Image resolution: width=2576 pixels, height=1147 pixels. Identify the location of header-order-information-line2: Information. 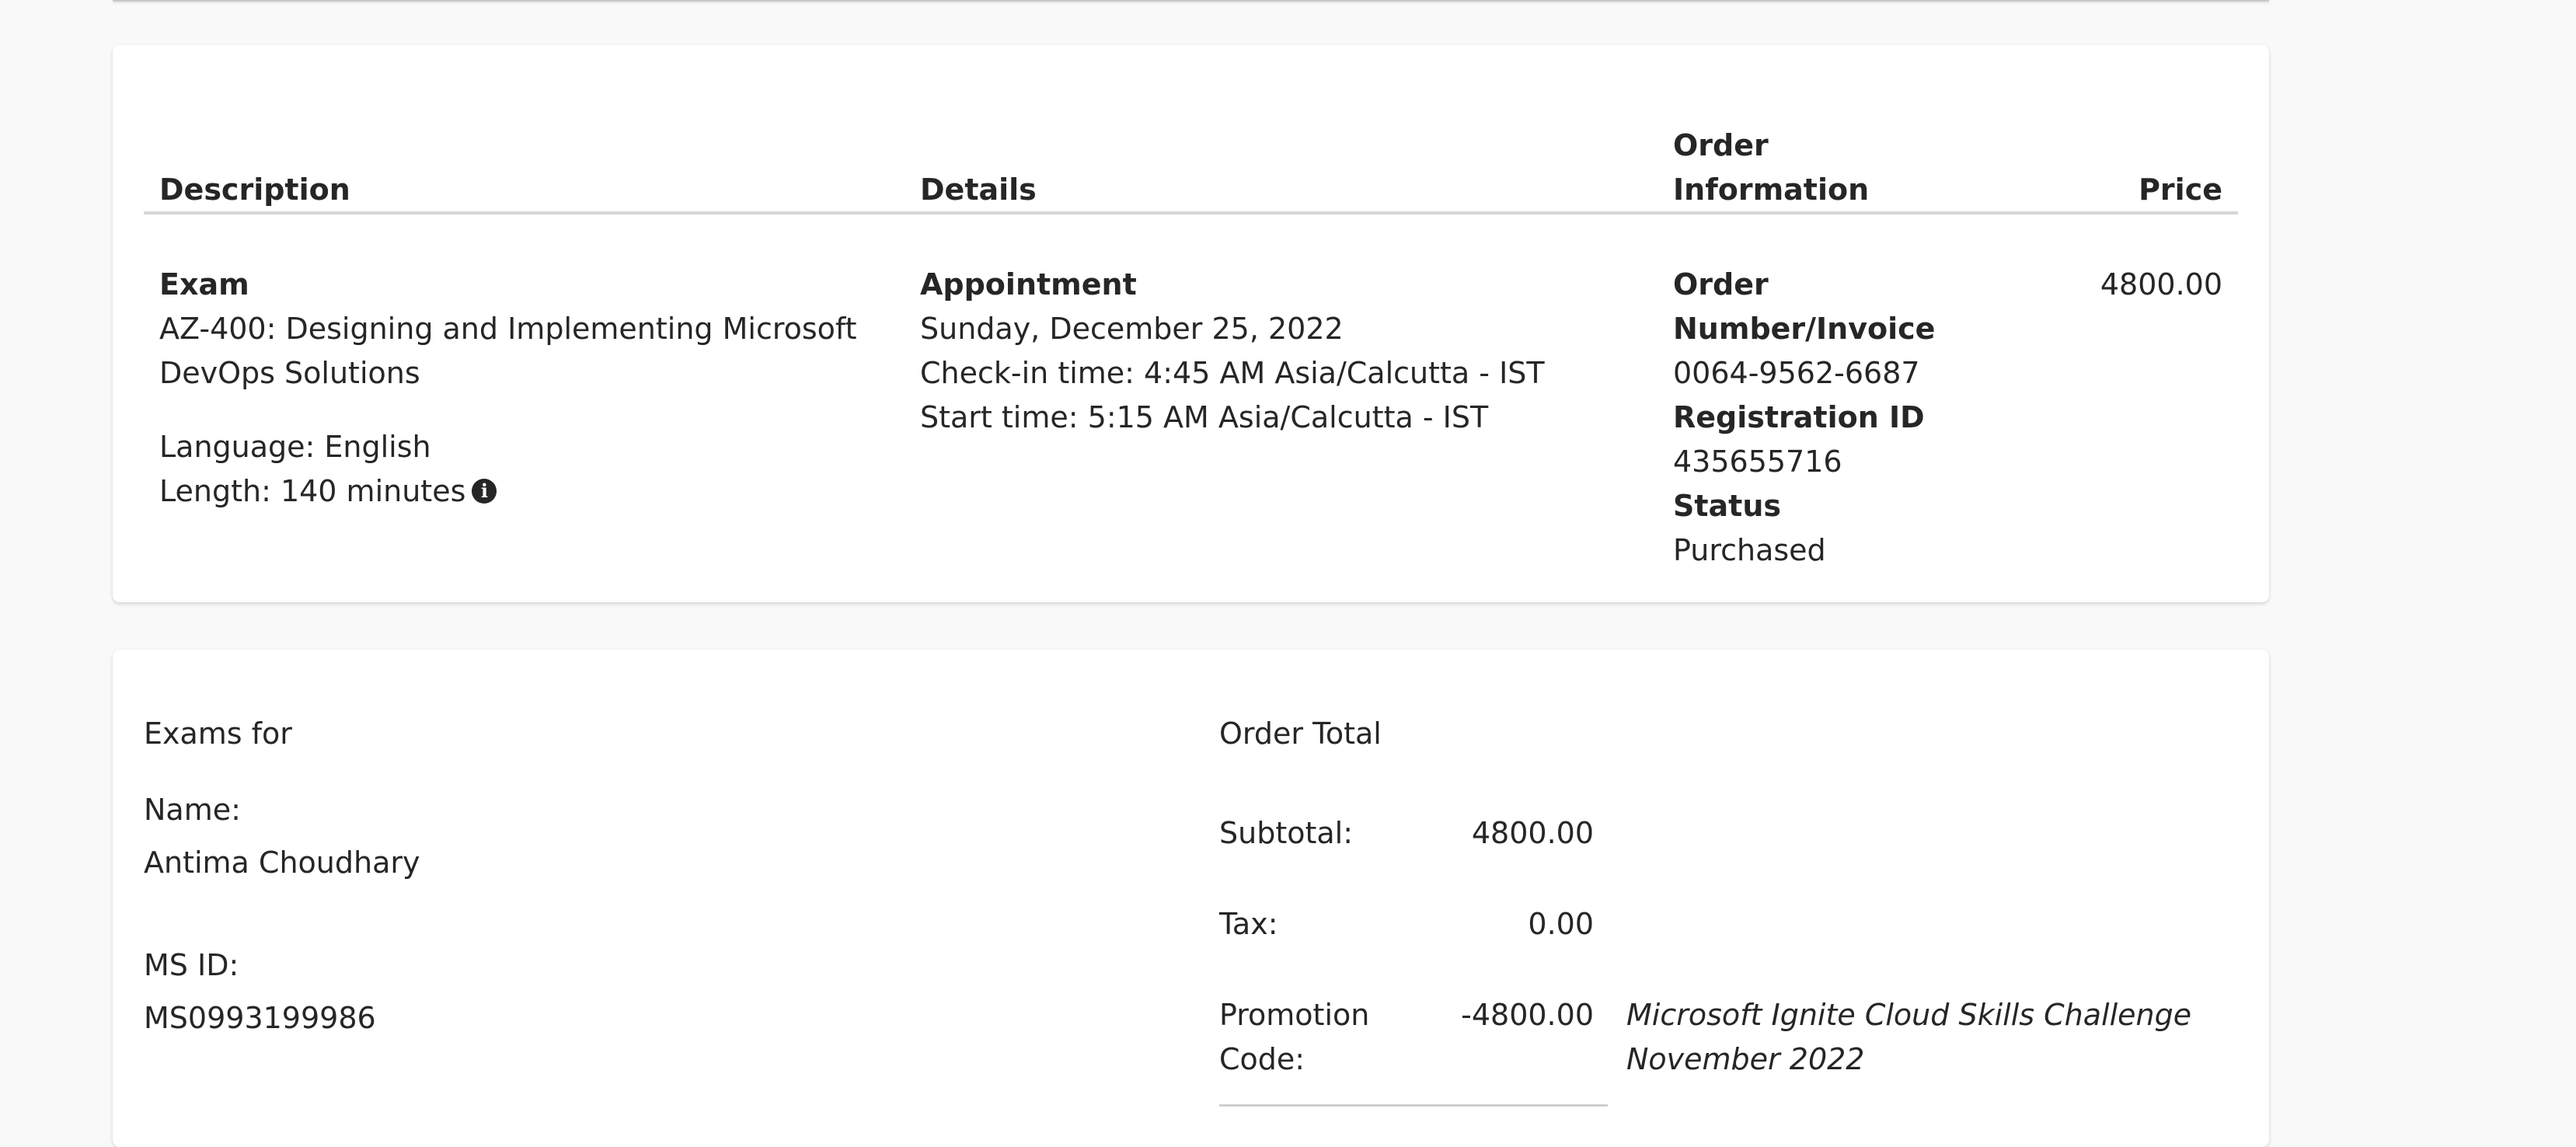
(1772, 190).